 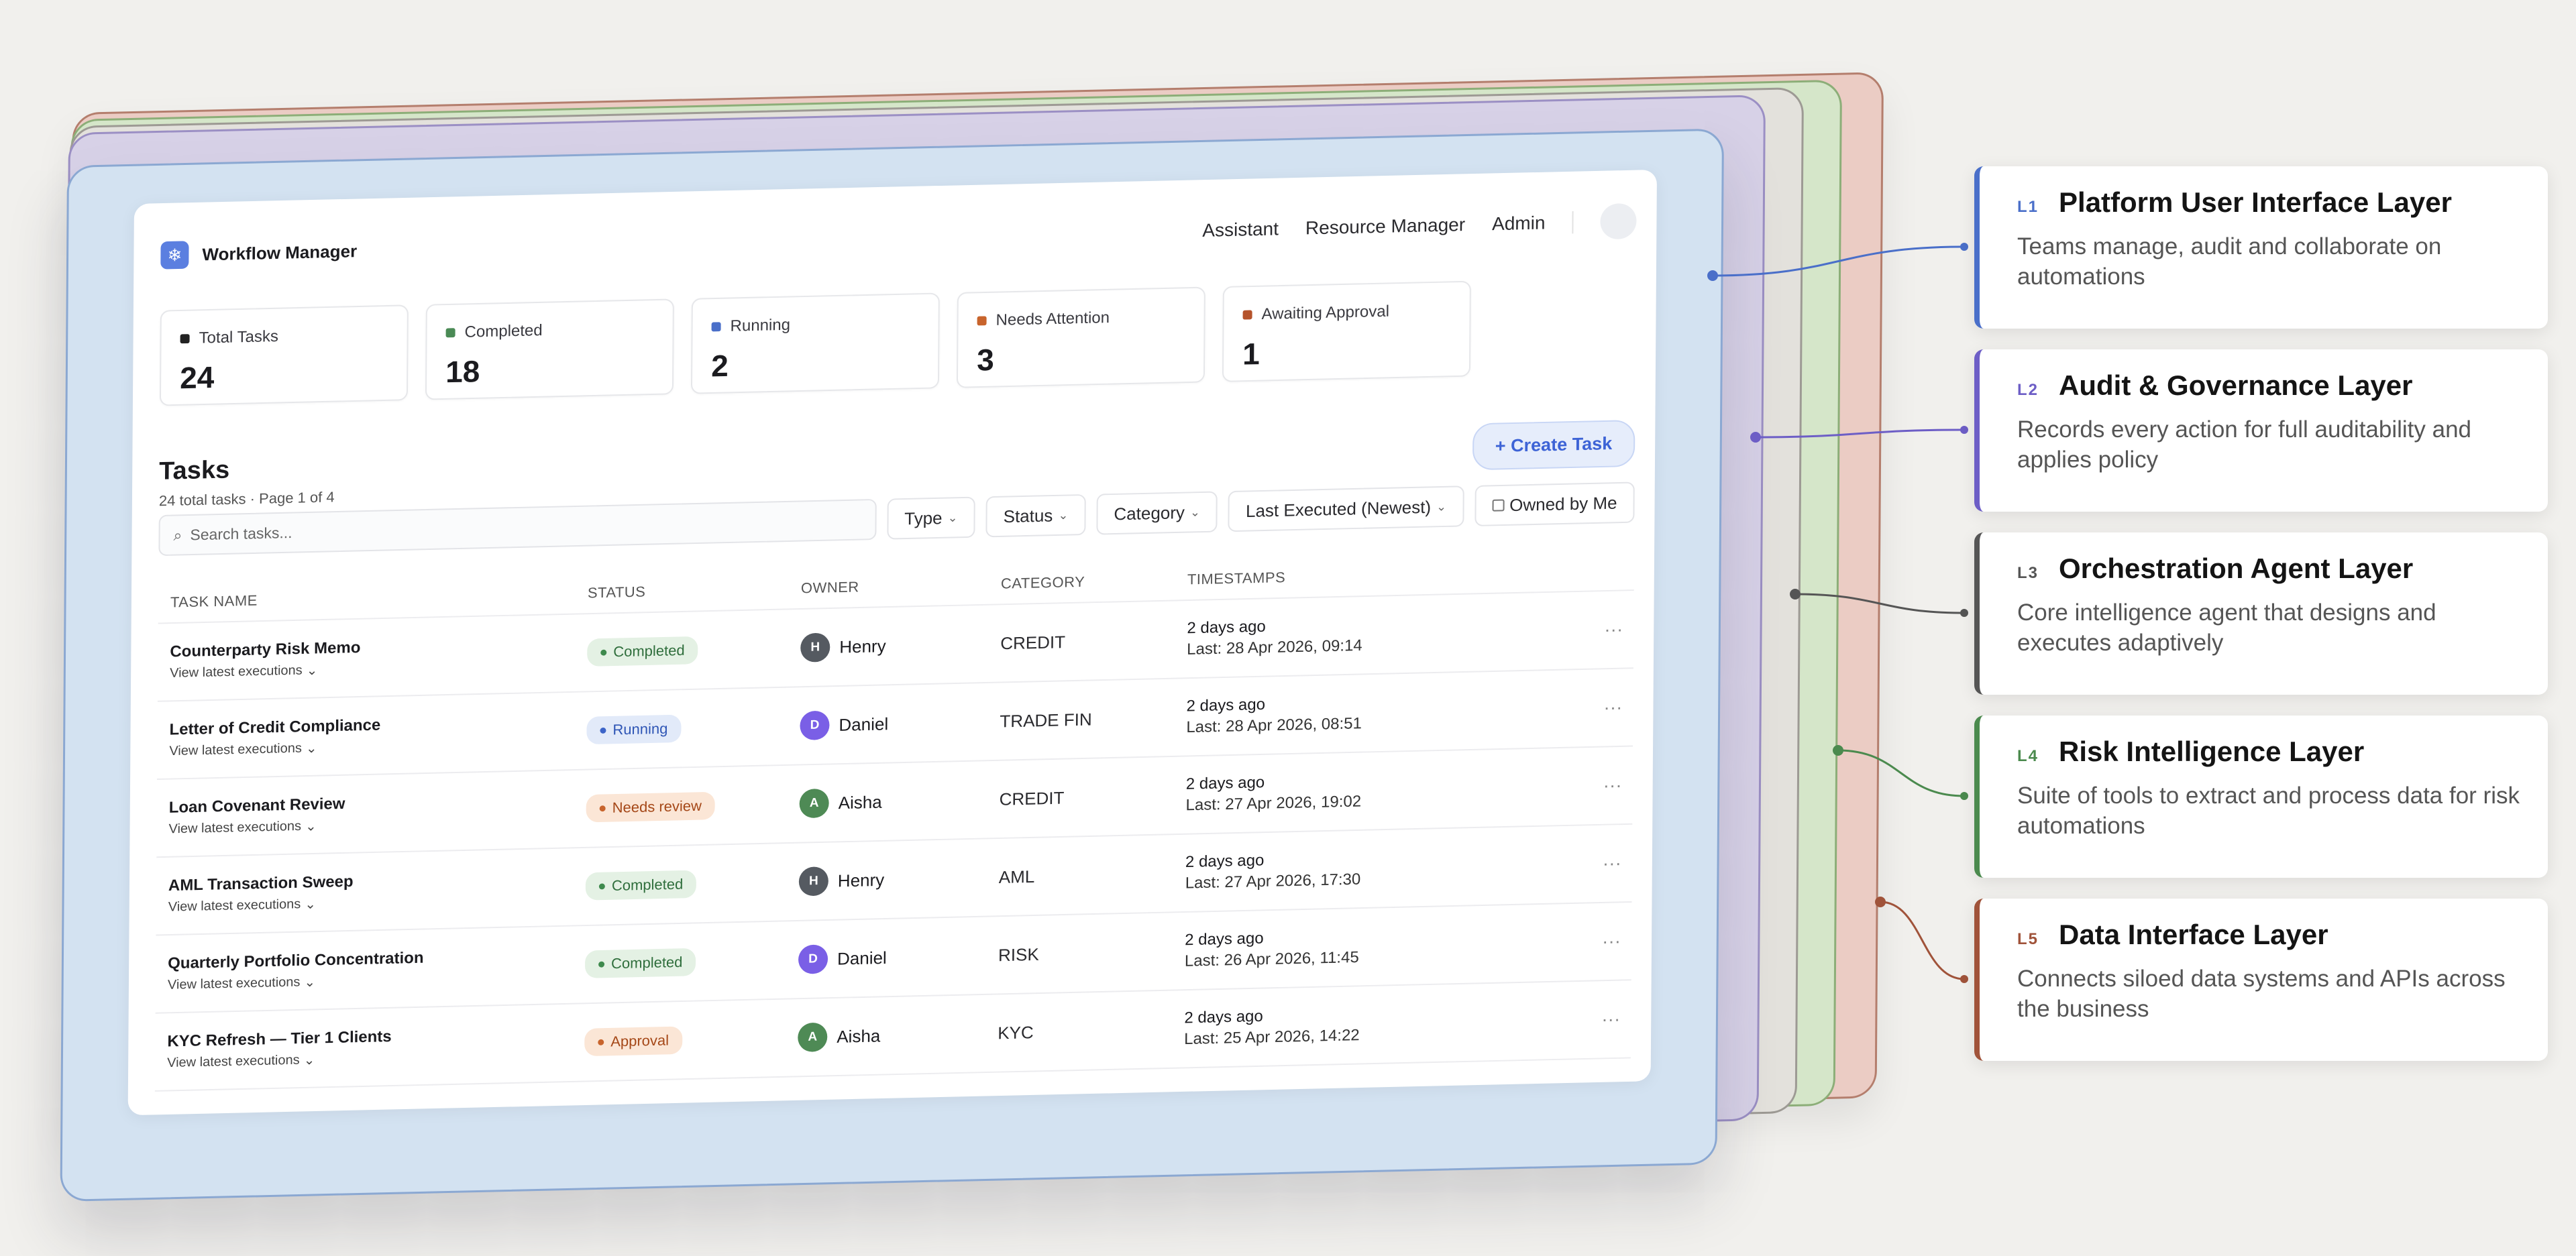 I want to click on callout-header: L2 Audit & Governance Layer, so click(x=2269, y=385).